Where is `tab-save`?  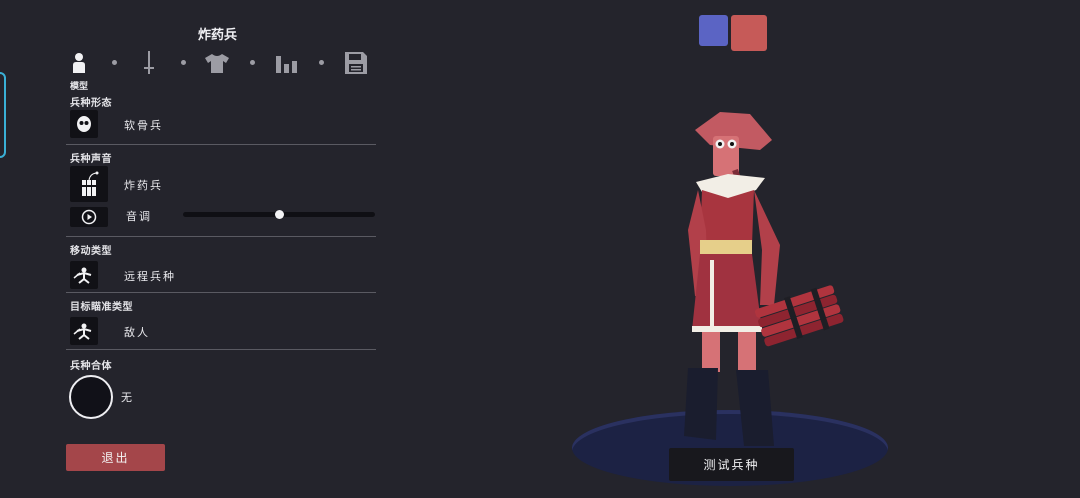 tab-save is located at coordinates (356, 63).